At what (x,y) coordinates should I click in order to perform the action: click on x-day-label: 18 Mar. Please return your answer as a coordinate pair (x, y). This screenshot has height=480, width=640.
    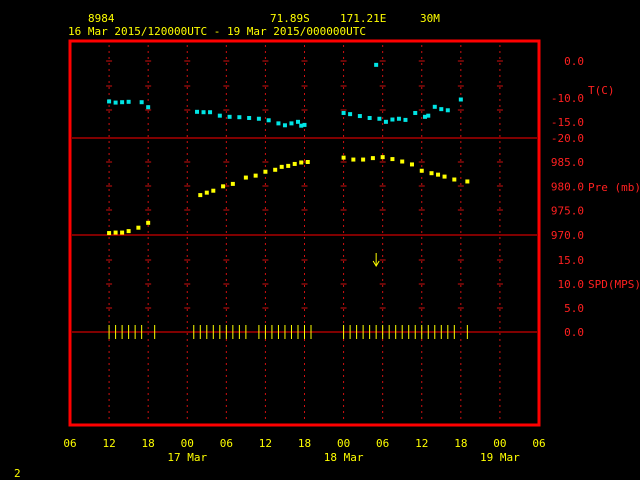
    Looking at the image, I should click on (344, 457).